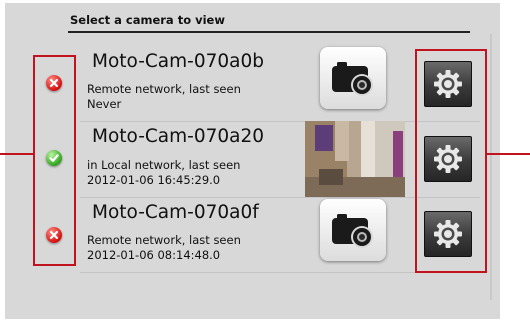  I want to click on page-title: Select a camera to view, so click(147, 20).